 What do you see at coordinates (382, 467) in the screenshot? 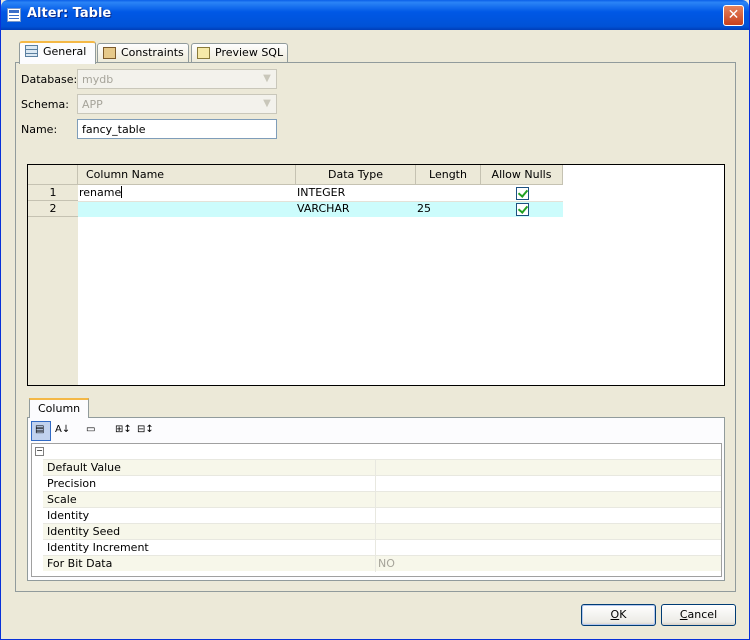
I see `property-row: Default Value` at bounding box center [382, 467].